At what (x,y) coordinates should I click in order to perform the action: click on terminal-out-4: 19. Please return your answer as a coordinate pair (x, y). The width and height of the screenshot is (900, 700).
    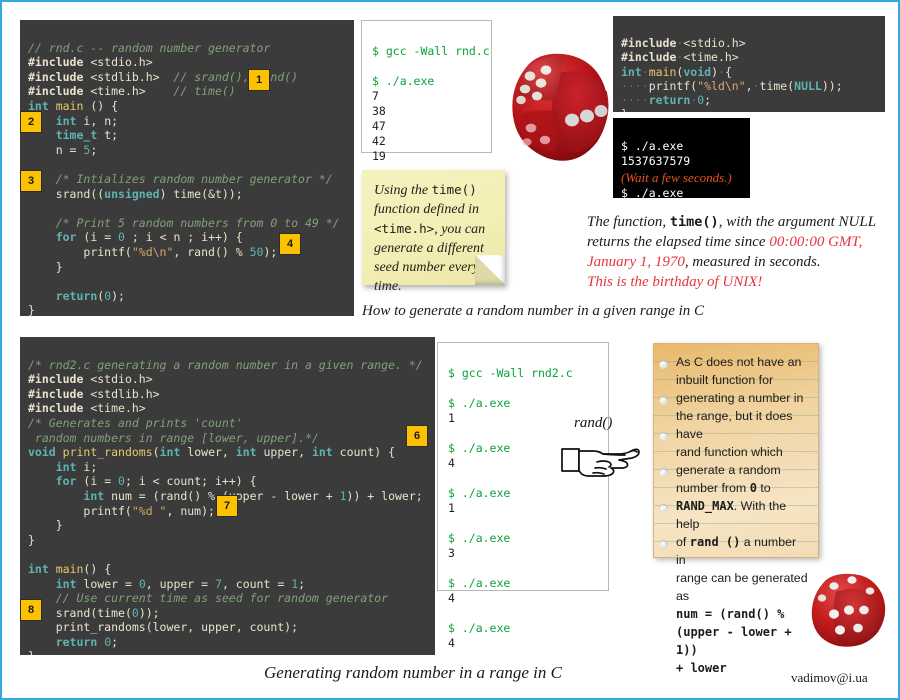
    Looking at the image, I should click on (379, 156).